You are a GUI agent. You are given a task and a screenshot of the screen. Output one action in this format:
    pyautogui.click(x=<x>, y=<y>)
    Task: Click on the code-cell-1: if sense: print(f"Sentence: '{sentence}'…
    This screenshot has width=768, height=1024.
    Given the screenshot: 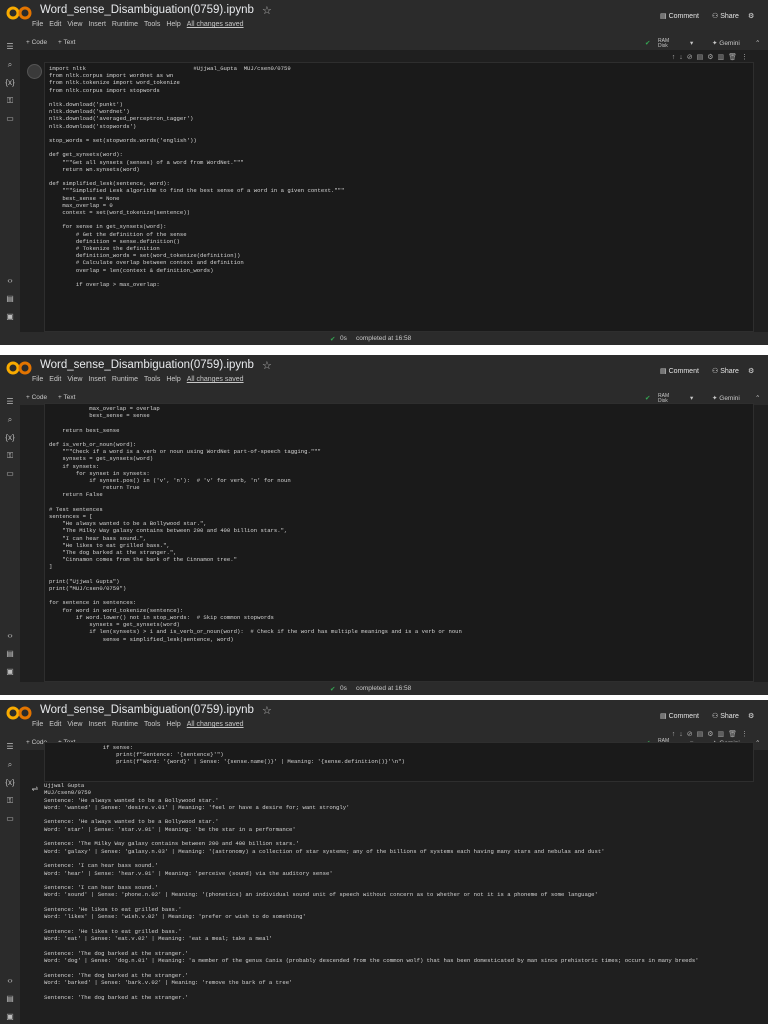 What is the action you would take?
    pyautogui.click(x=399, y=762)
    